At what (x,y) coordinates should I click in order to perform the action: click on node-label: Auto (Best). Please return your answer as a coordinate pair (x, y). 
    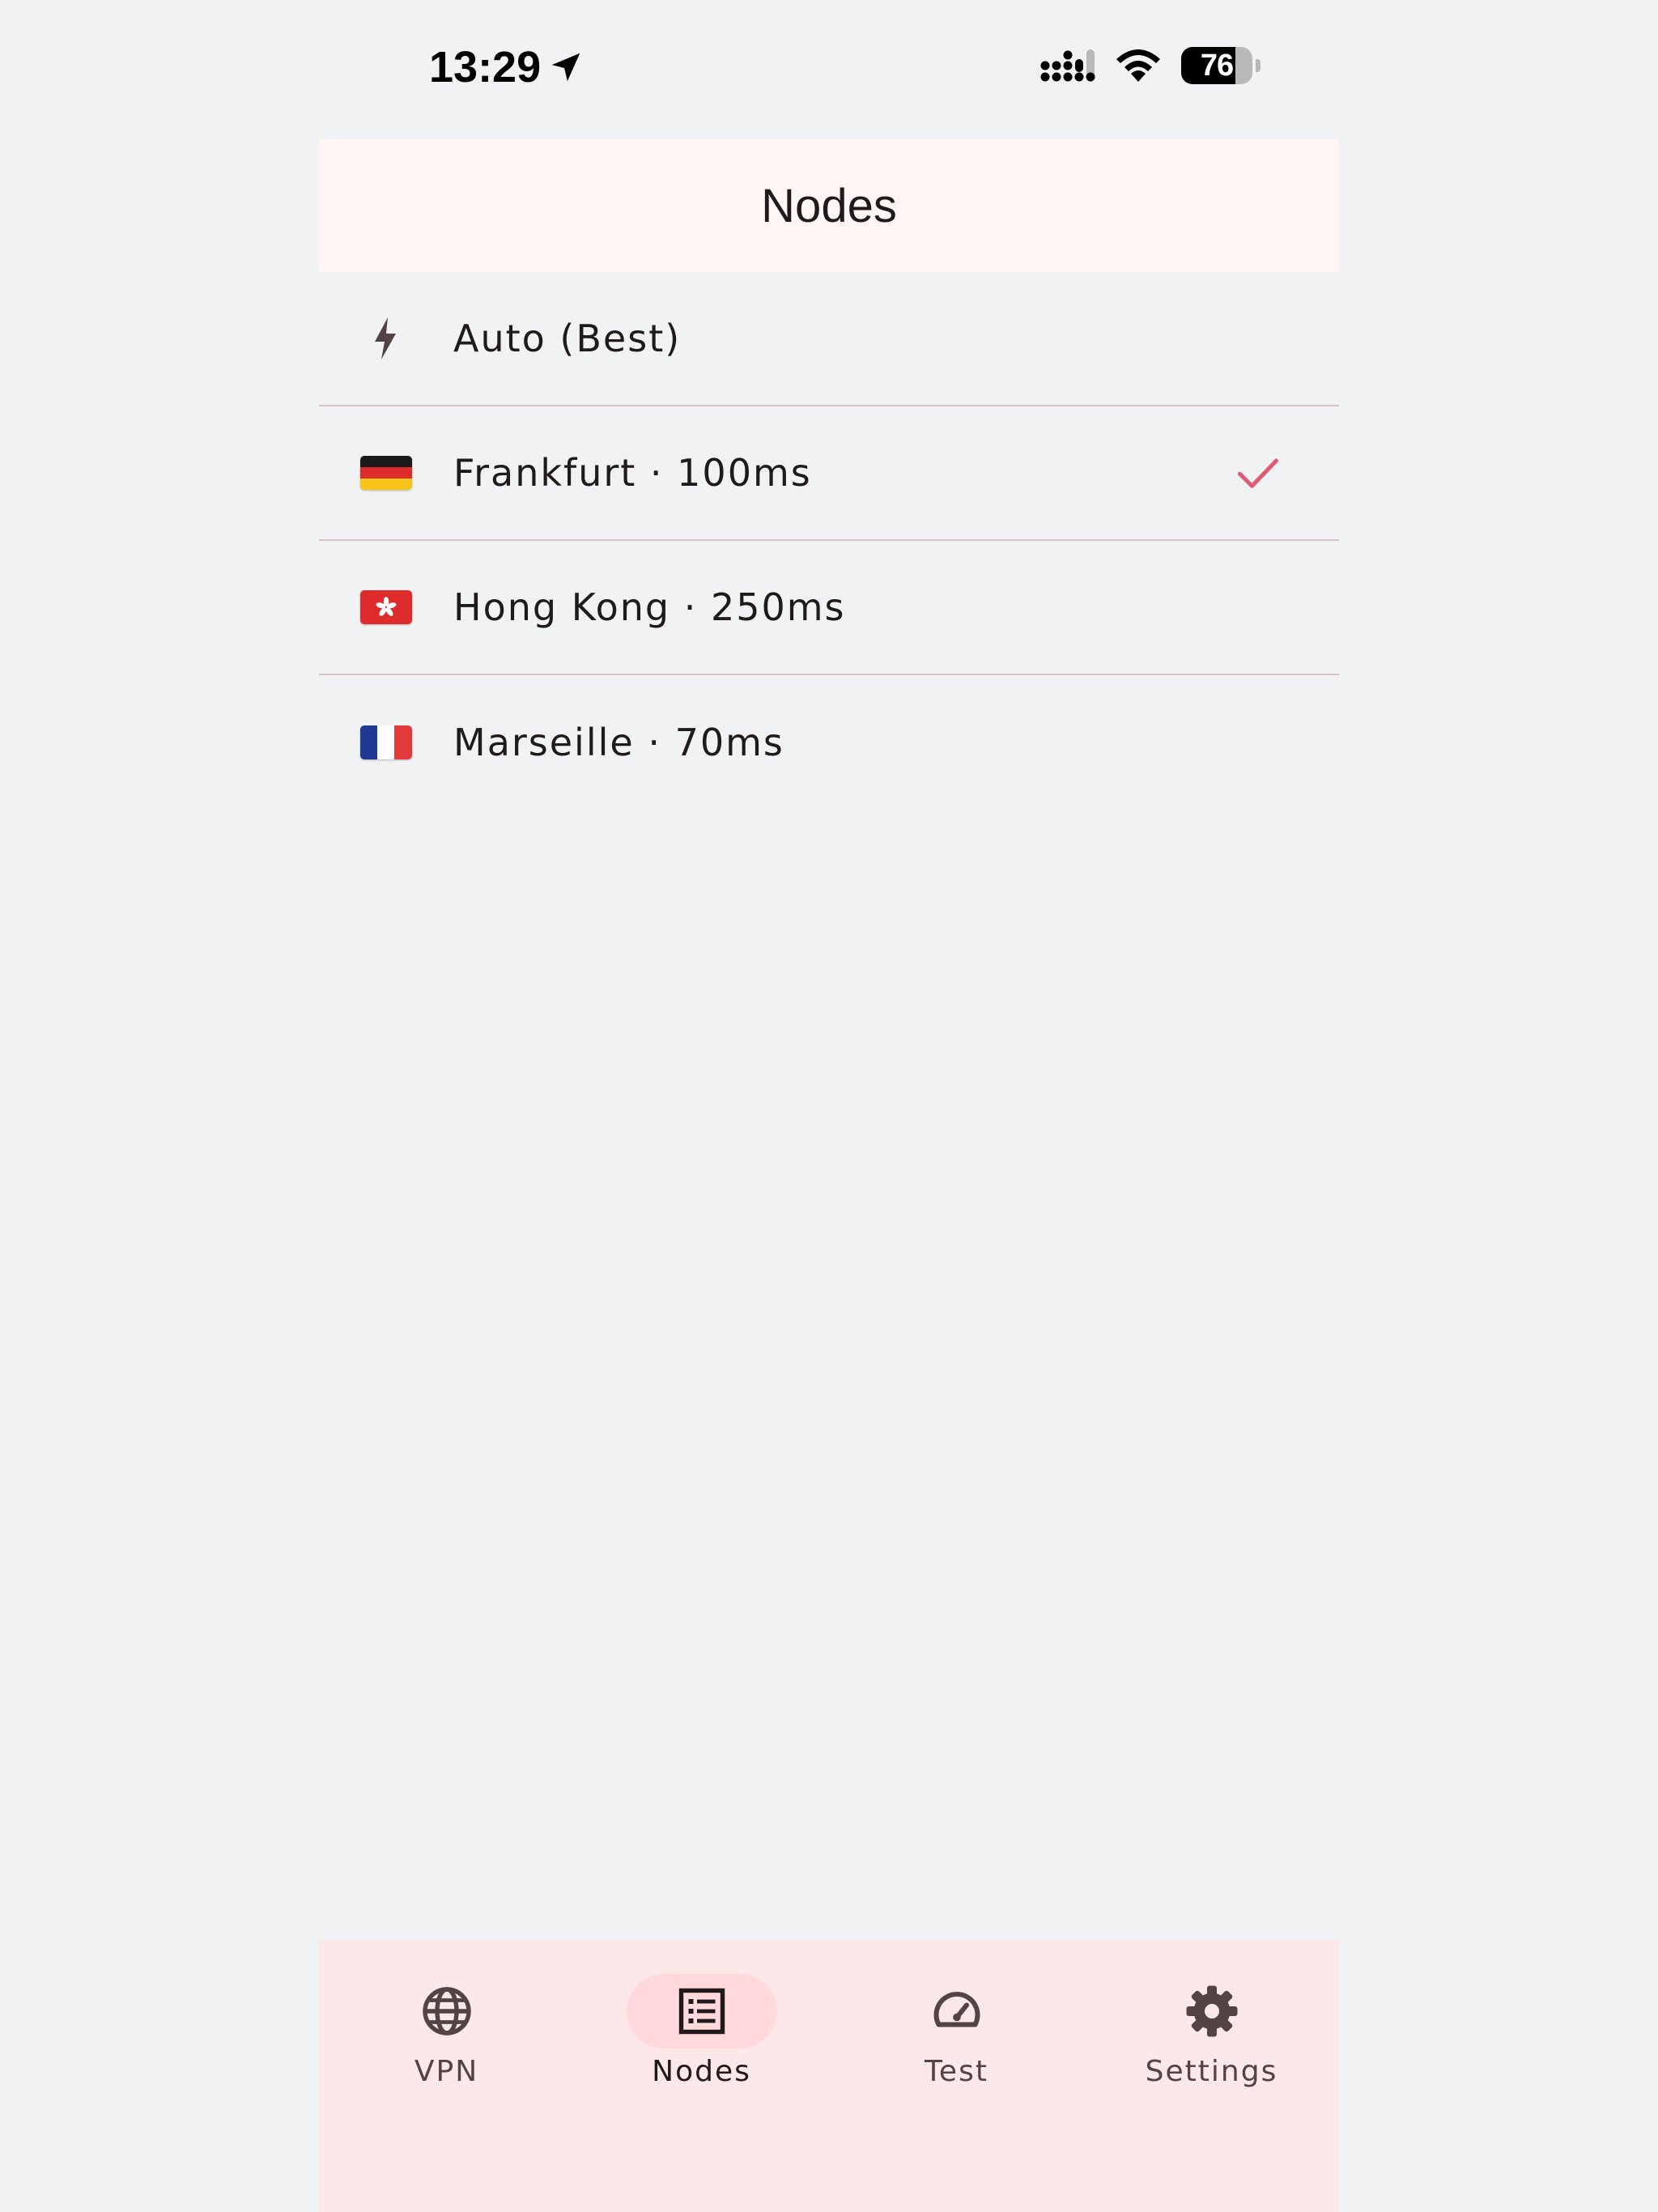
    Looking at the image, I should click on (567, 339).